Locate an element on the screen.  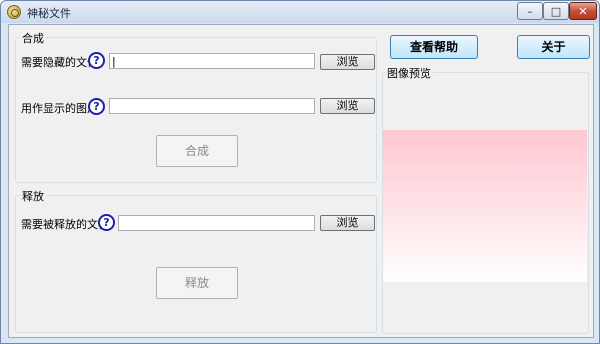
release-file-label: 需要被释放的文件 is located at coordinates (65, 224).